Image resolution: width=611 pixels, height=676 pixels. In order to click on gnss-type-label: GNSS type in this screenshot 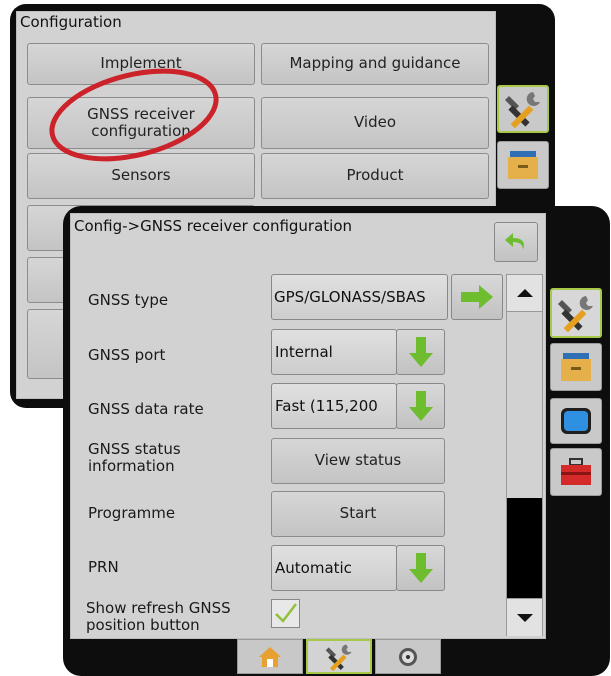, I will do `click(128, 300)`.